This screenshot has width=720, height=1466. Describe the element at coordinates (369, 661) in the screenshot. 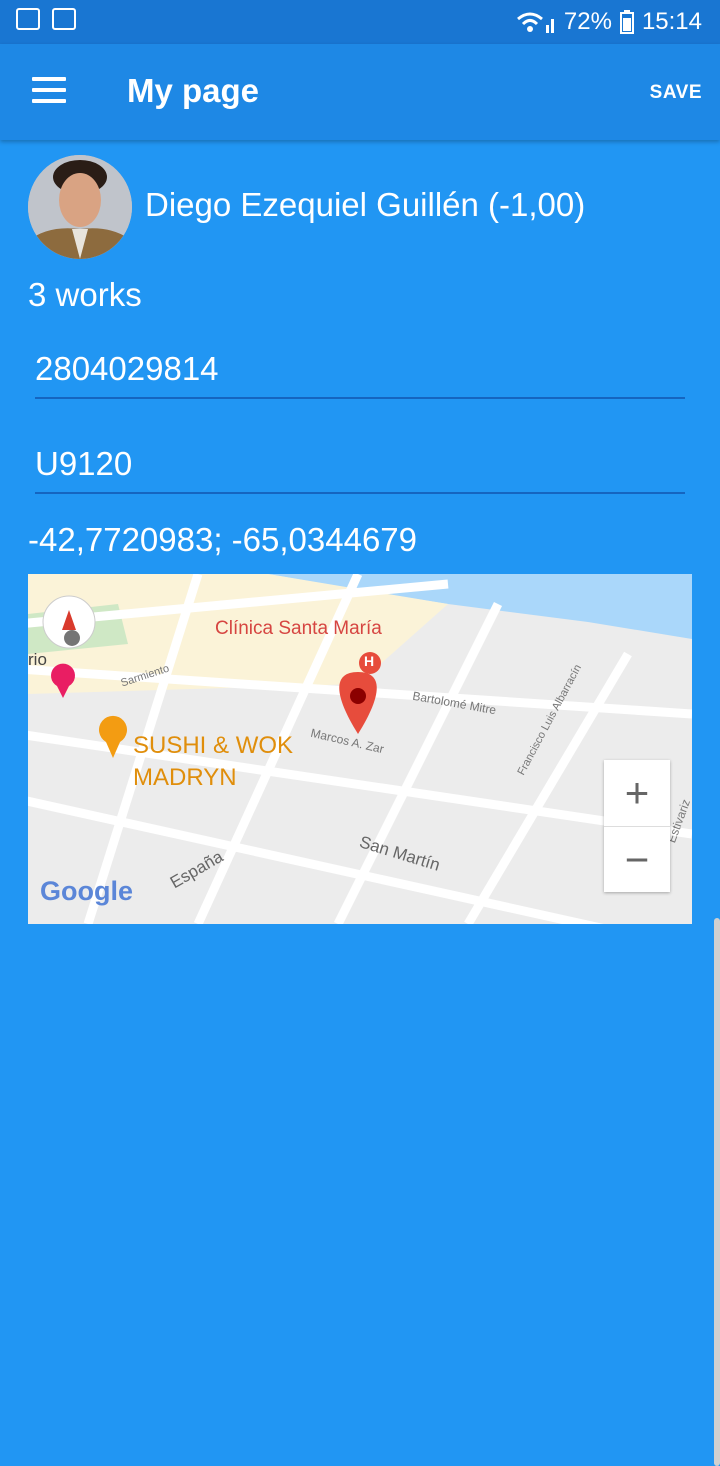

I see `hospital-letter: H` at that location.